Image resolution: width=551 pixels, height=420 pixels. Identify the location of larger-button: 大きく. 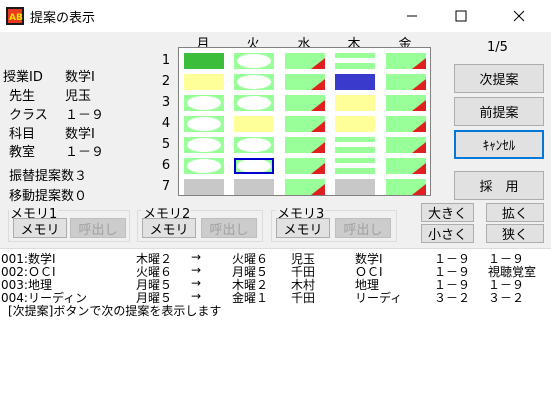
(447, 212).